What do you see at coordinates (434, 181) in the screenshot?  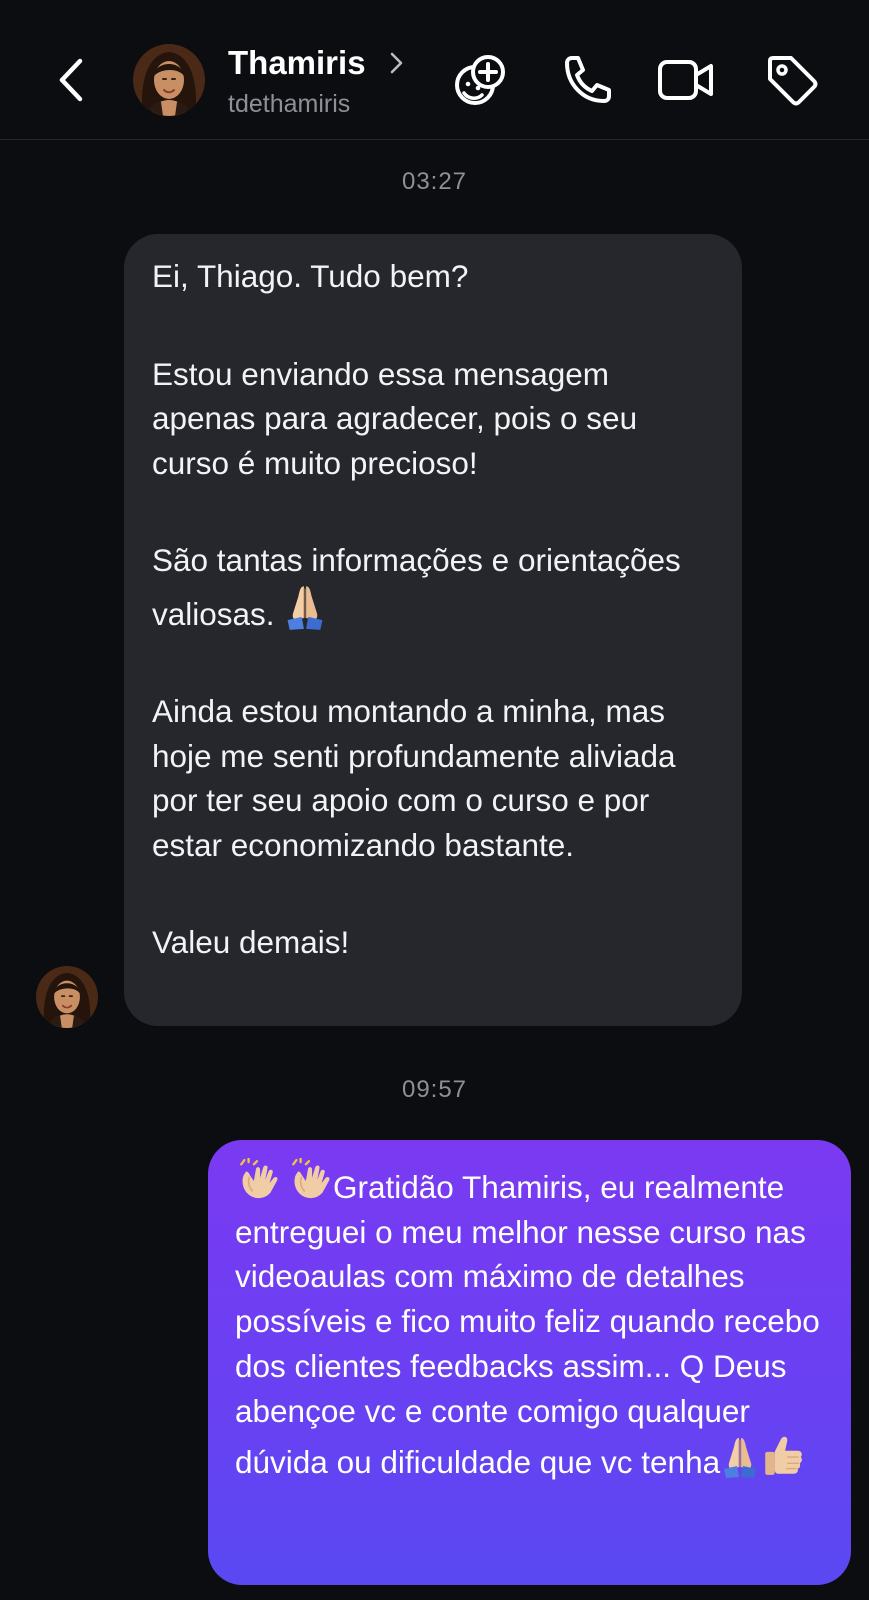 I see `message-timestamp: 03:27` at bounding box center [434, 181].